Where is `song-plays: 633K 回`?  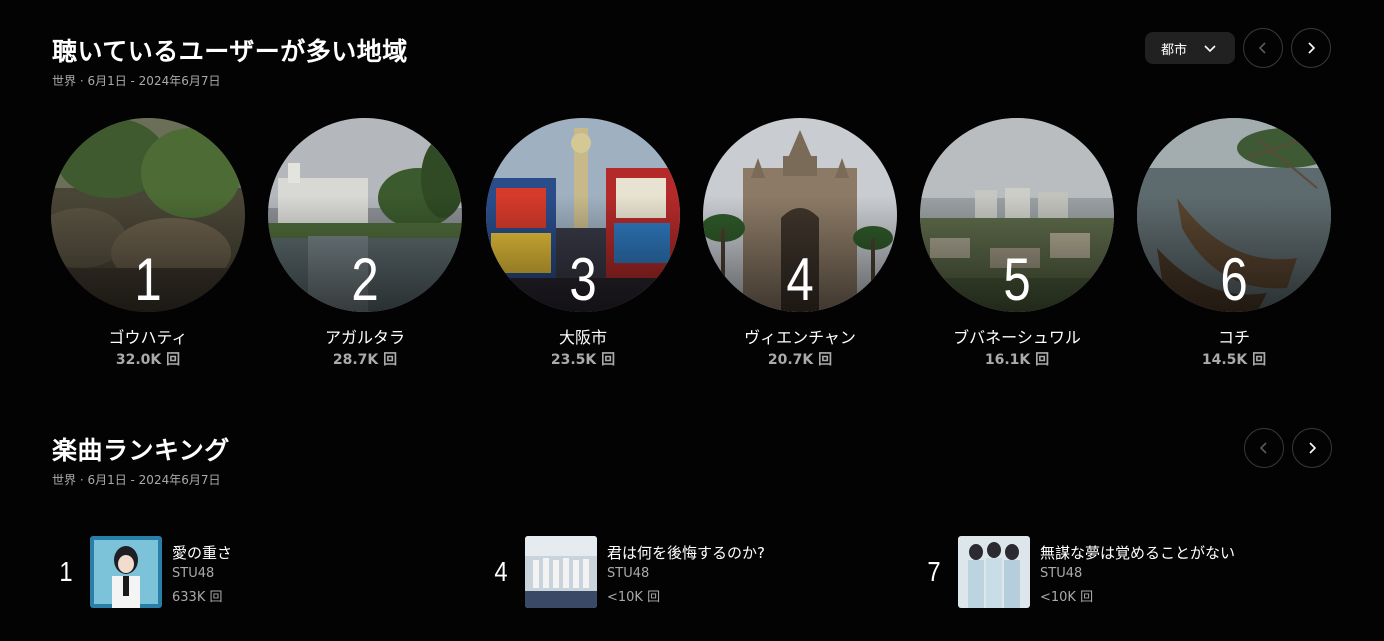
song-plays: 633K 回 is located at coordinates (197, 597).